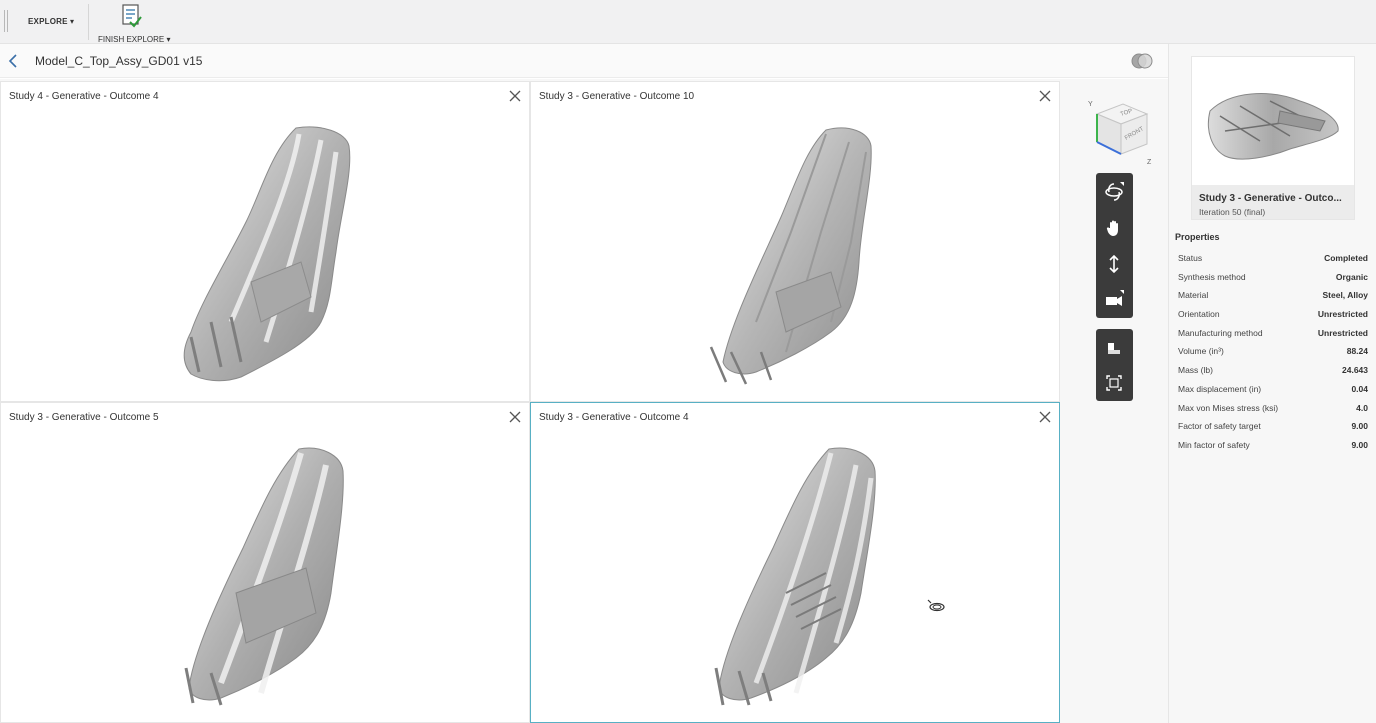 The height and width of the screenshot is (723, 1376). I want to click on pane-title: Study 4 - Generative - Outcome 4, so click(84, 96).